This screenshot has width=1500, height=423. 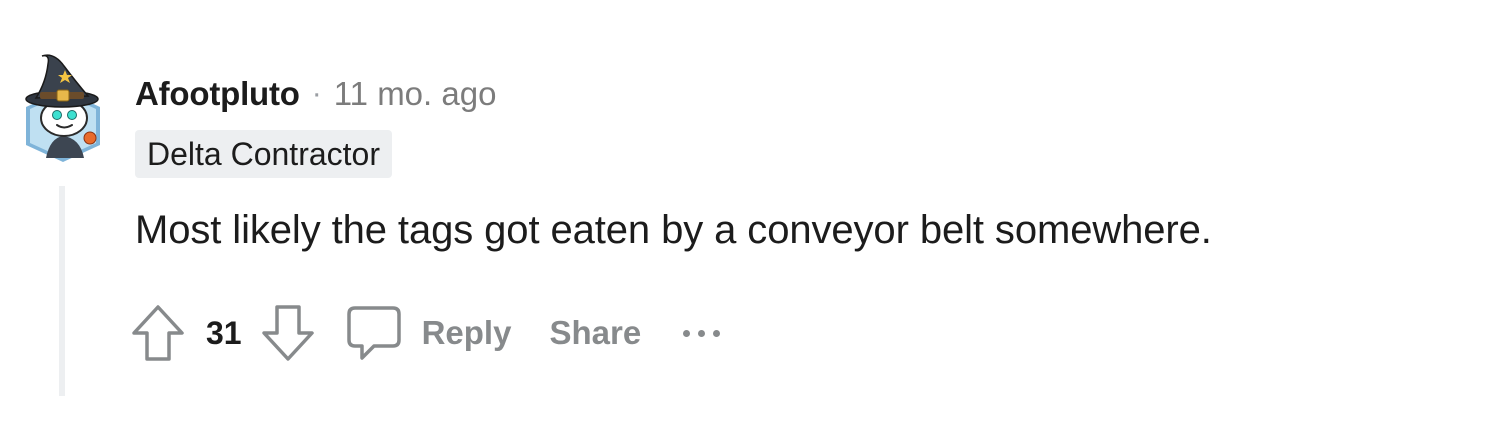 What do you see at coordinates (595, 333) in the screenshot?
I see `share-button: Share` at bounding box center [595, 333].